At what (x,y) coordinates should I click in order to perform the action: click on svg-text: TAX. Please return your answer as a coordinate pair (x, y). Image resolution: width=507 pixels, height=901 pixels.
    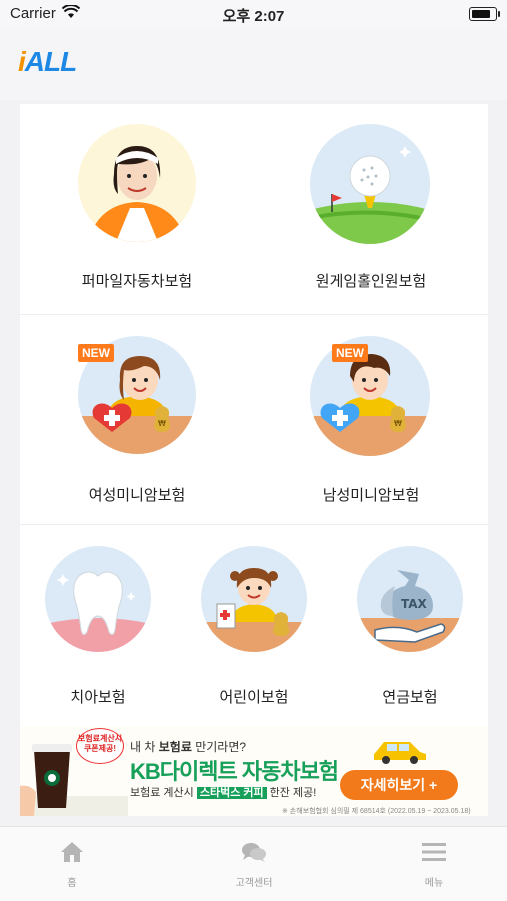
    Looking at the image, I should click on (414, 604).